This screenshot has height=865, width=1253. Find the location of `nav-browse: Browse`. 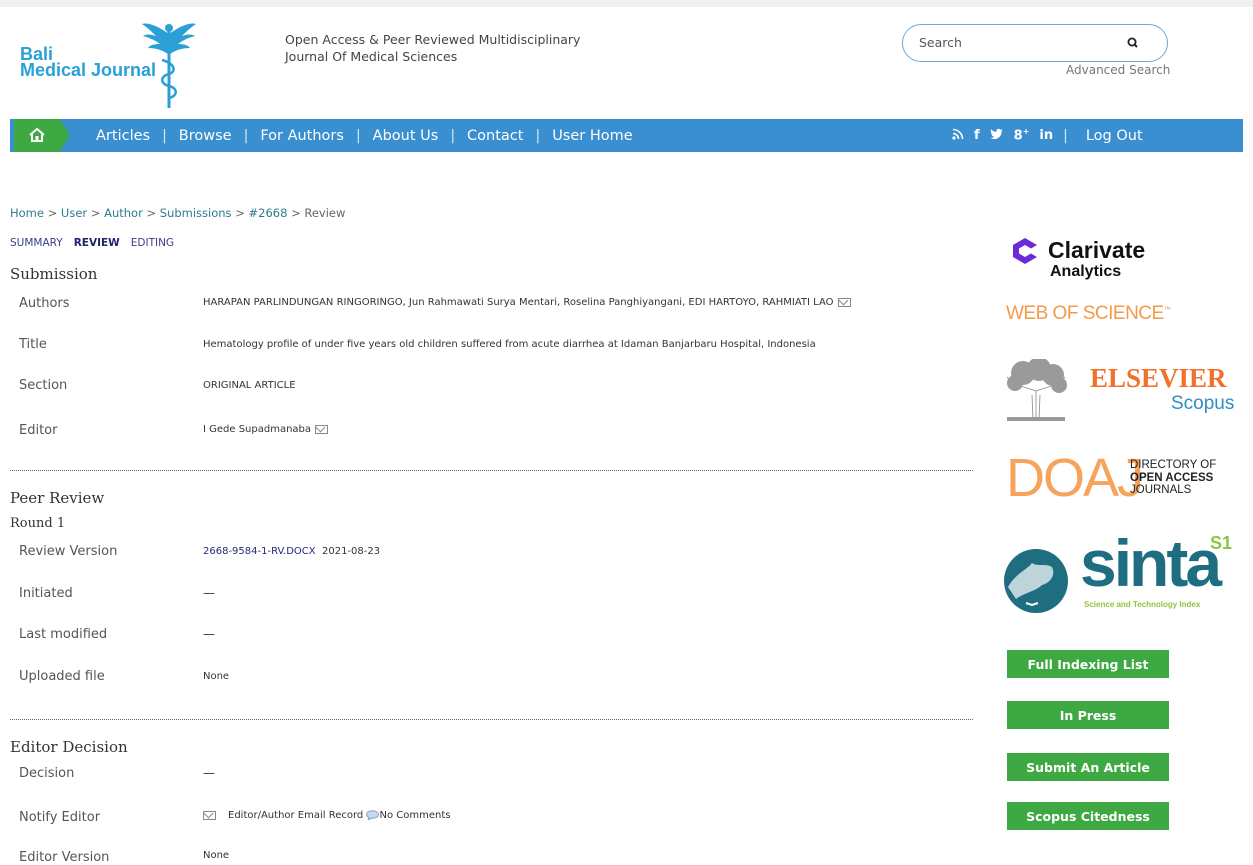

nav-browse: Browse is located at coordinates (205, 136).